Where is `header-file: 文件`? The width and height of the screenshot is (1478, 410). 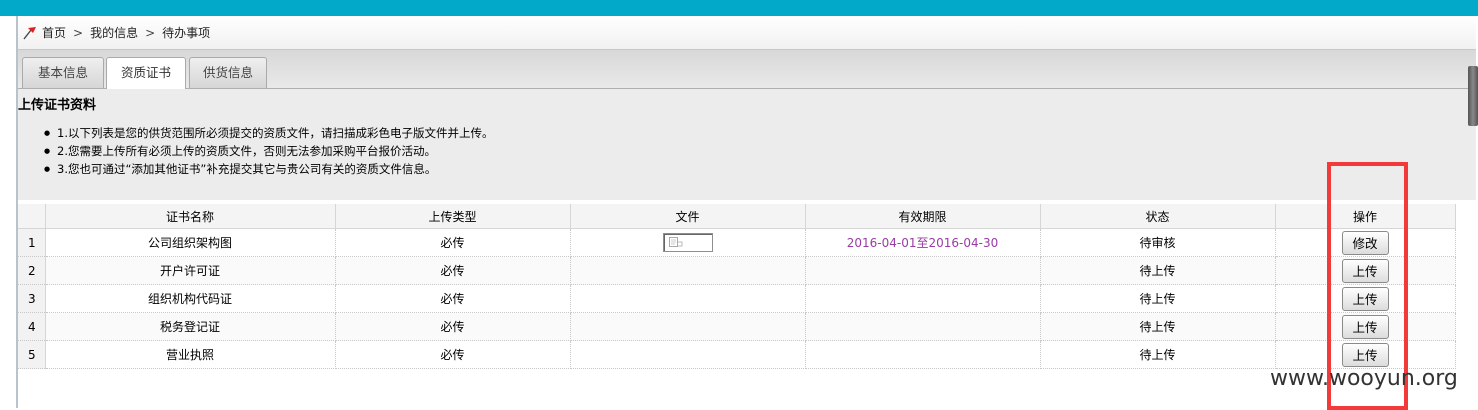 header-file: 文件 is located at coordinates (688, 216).